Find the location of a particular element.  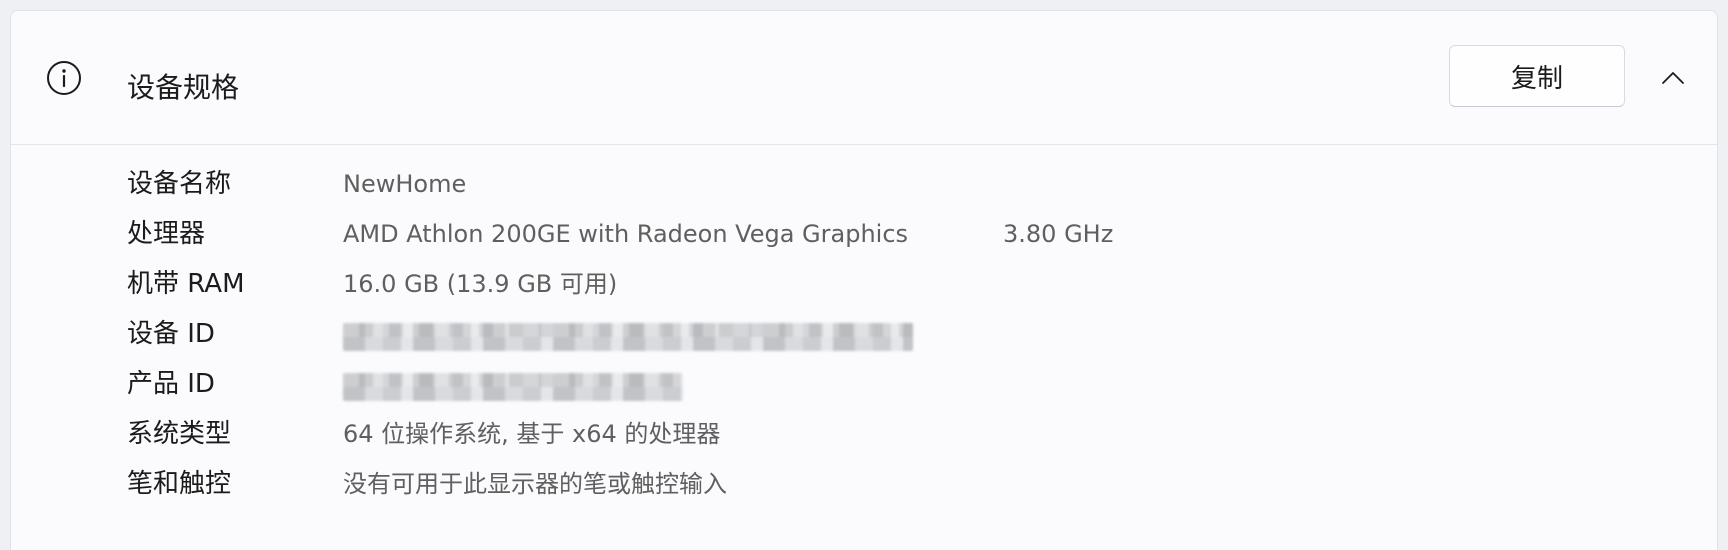

processor-speed-value: 3.80 GHz is located at coordinates (1058, 234).